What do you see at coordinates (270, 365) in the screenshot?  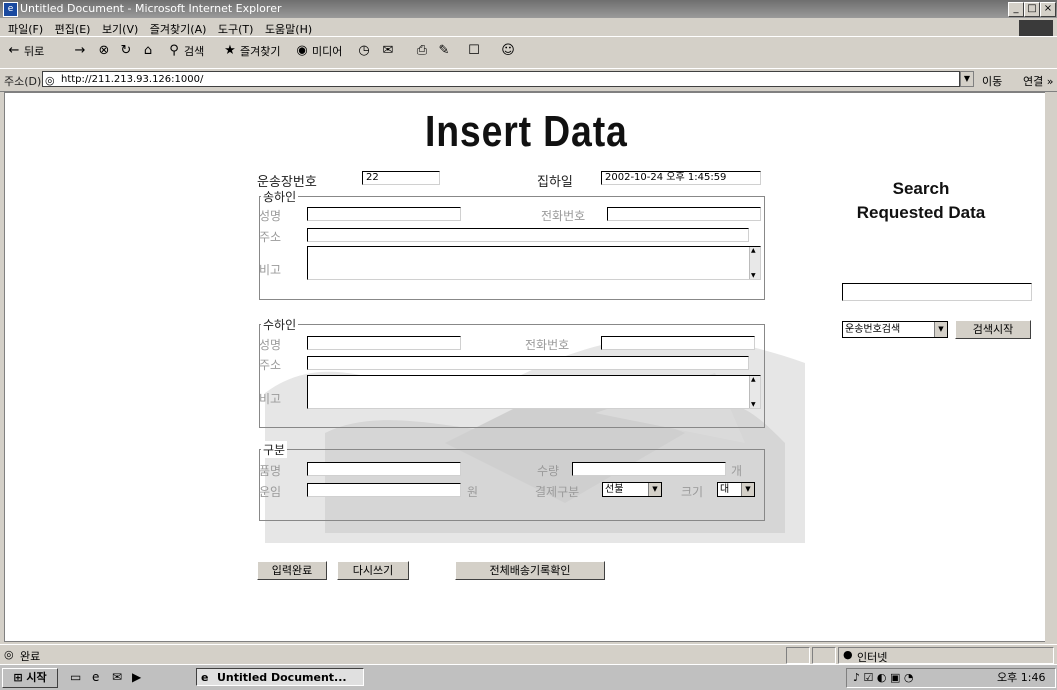 I see `receiver-address-label: 주소` at bounding box center [270, 365].